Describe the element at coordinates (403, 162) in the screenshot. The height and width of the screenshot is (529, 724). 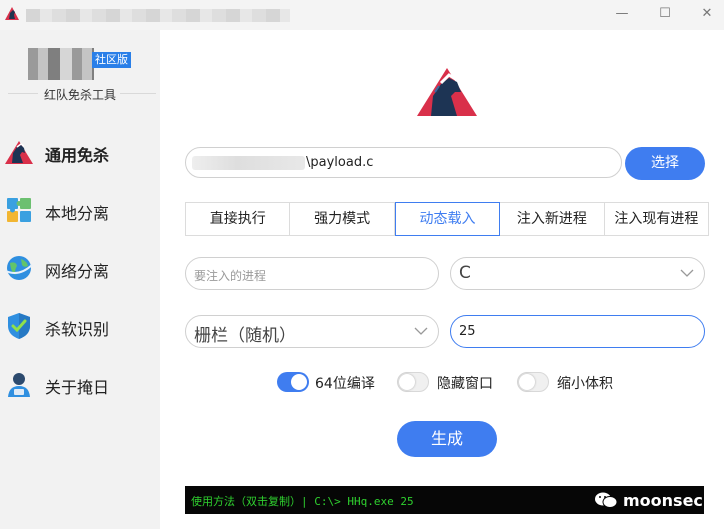
I see `payload-file-input: \payload.c` at that location.